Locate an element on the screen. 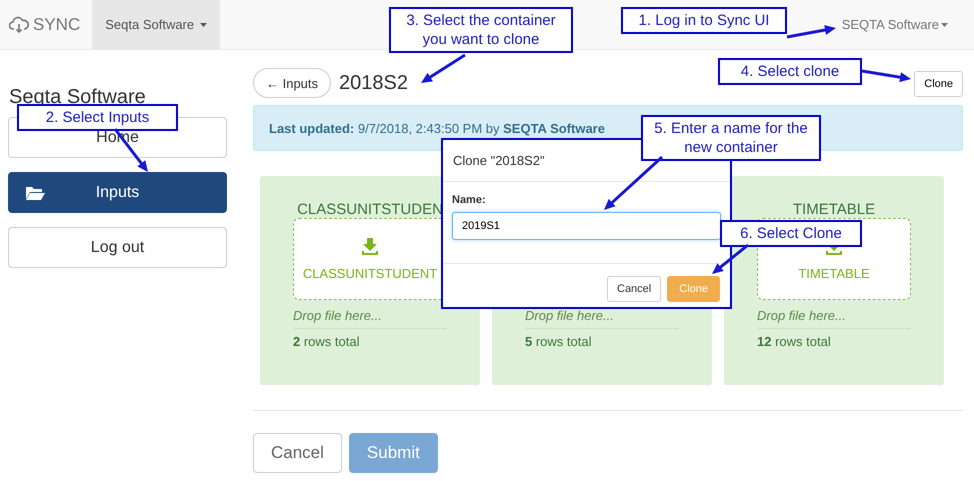 The width and height of the screenshot is (974, 481). file-label: TIMETABLE is located at coordinates (834, 273).